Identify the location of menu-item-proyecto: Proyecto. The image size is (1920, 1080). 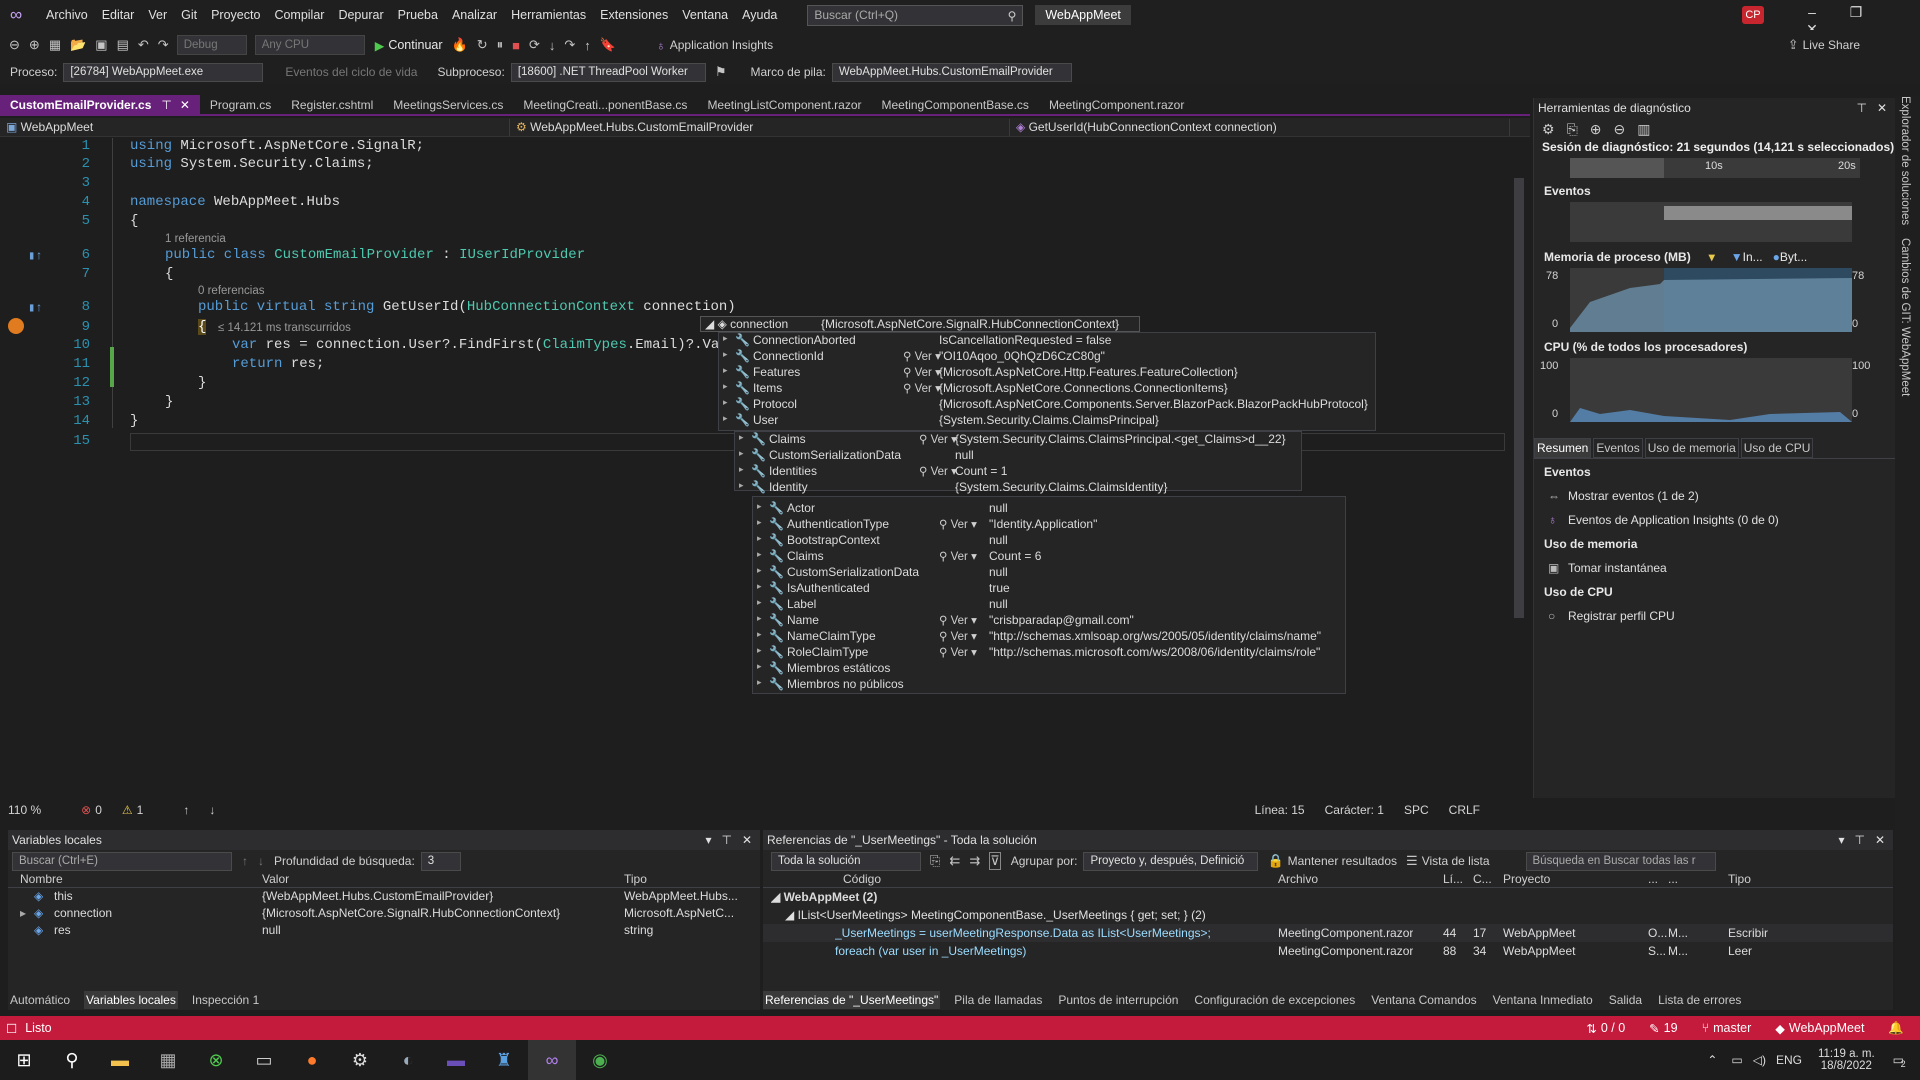
(235, 15).